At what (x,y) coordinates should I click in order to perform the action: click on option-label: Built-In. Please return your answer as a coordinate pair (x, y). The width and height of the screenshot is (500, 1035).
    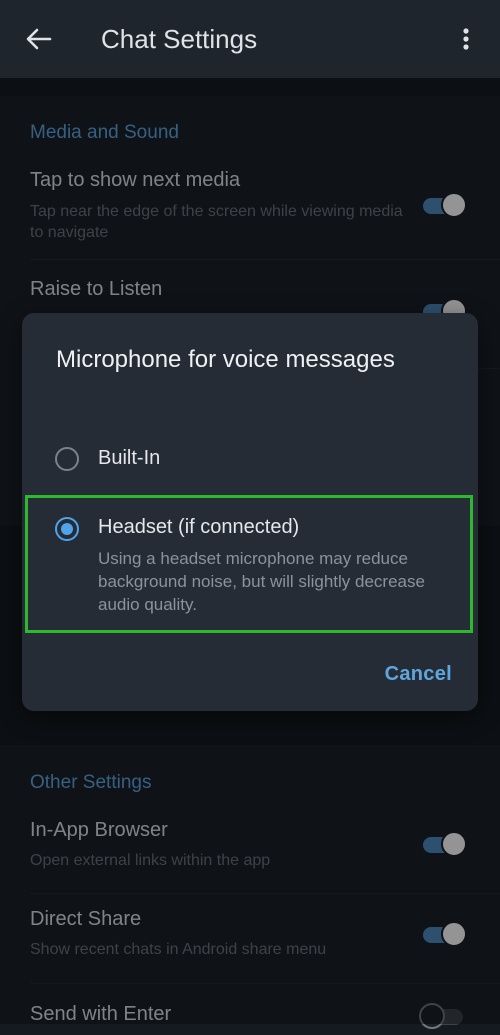
    Looking at the image, I should click on (129, 458).